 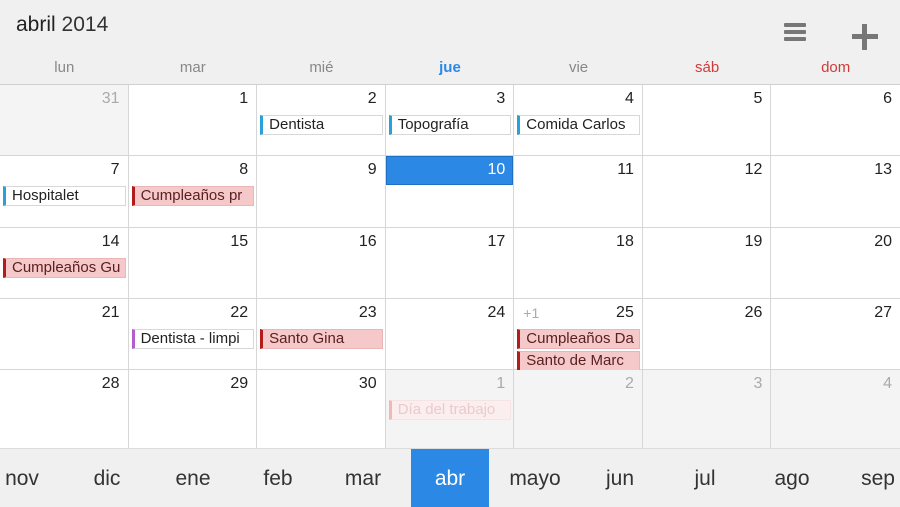 I want to click on more-events-indicator: +1, so click(x=531, y=313).